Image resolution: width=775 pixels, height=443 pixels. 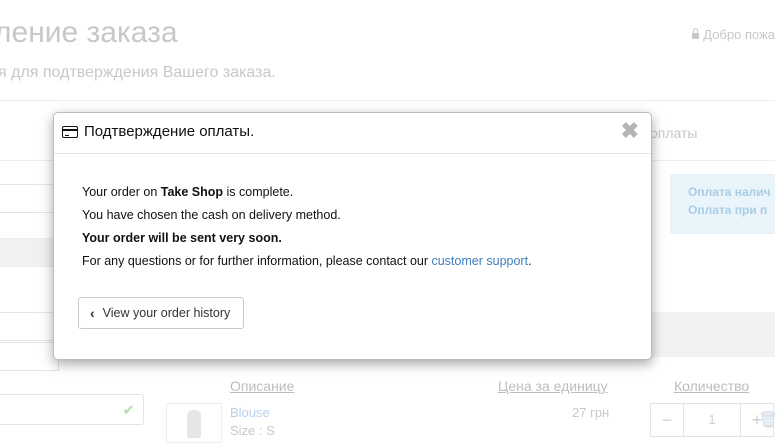 What do you see at coordinates (479, 261) in the screenshot?
I see `customer-support-link: customer support` at bounding box center [479, 261].